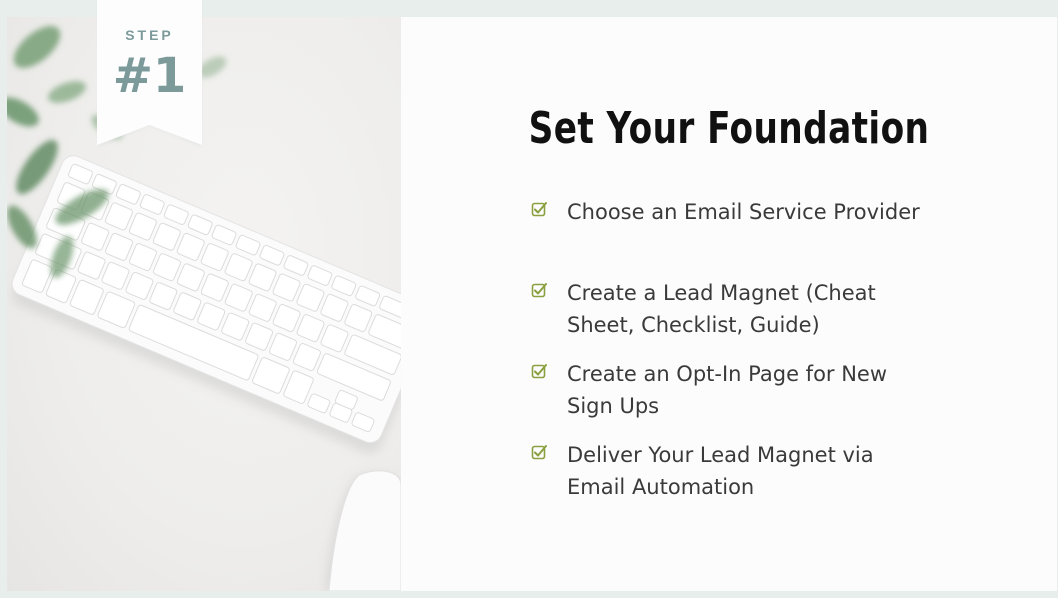  Describe the element at coordinates (149, 35) in the screenshot. I see `step-label: STEP` at that location.